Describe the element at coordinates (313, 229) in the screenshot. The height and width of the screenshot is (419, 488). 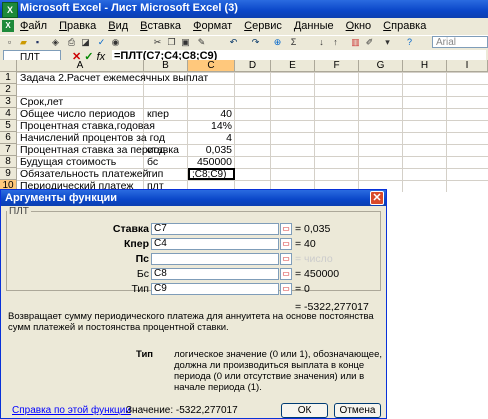
I see `arg-result-rate: = 0,035` at that location.